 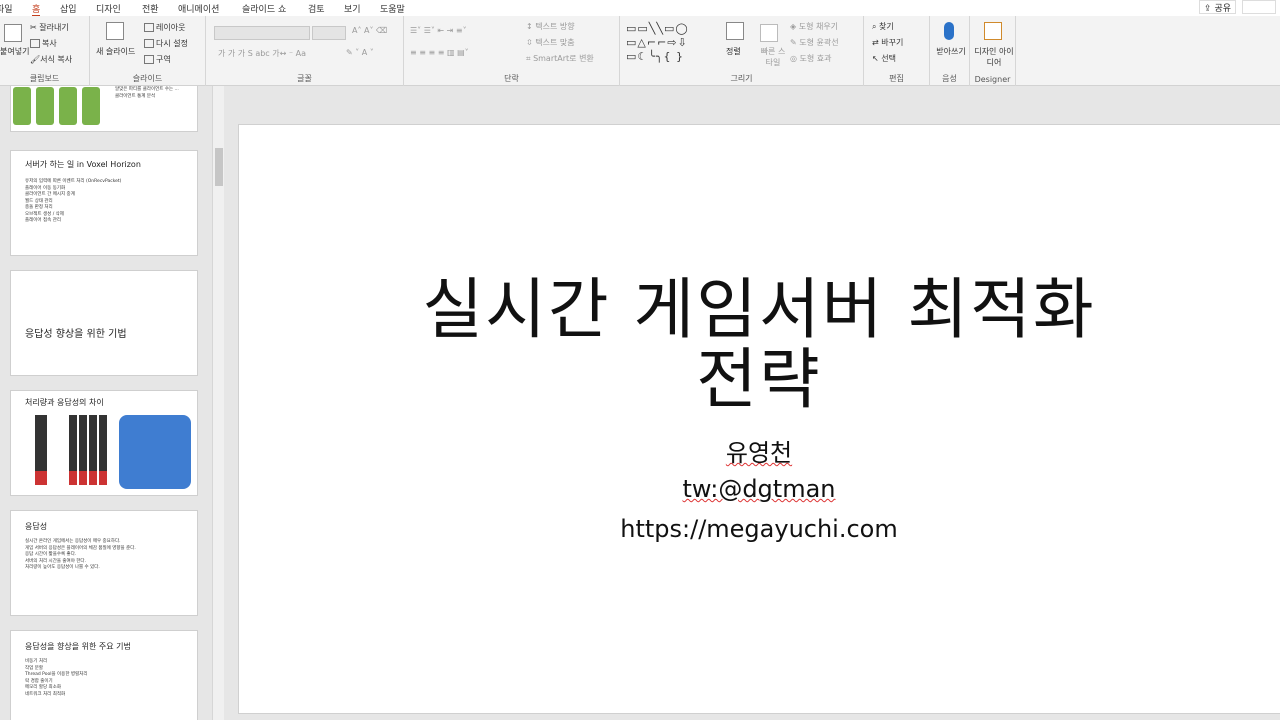 What do you see at coordinates (369, 30) in the screenshot?
I see `font-grow-icon: A˄ A˅ ⌫` at bounding box center [369, 30].